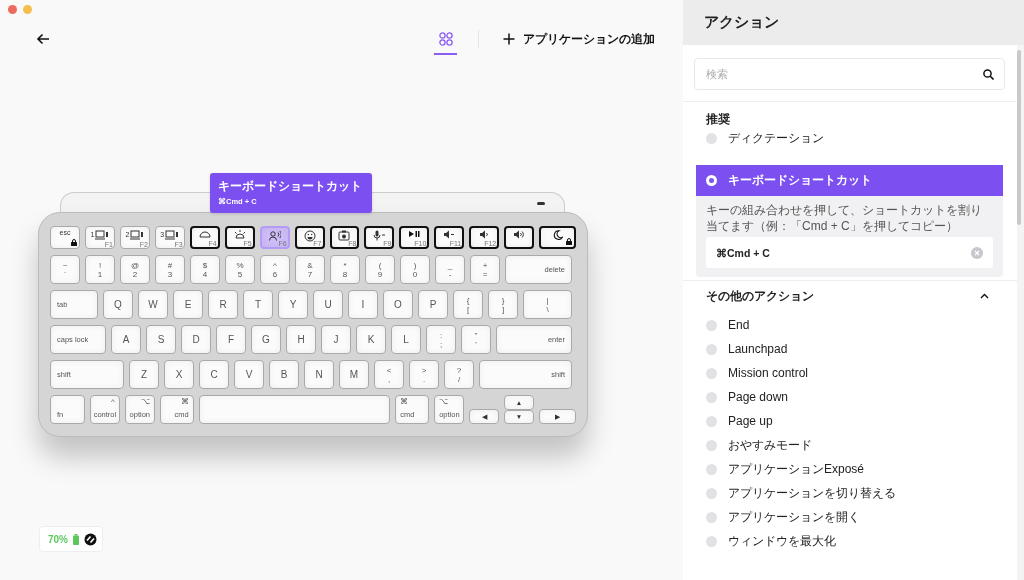 The image size is (1024, 580). I want to click on moon-icon, so click(557, 235).